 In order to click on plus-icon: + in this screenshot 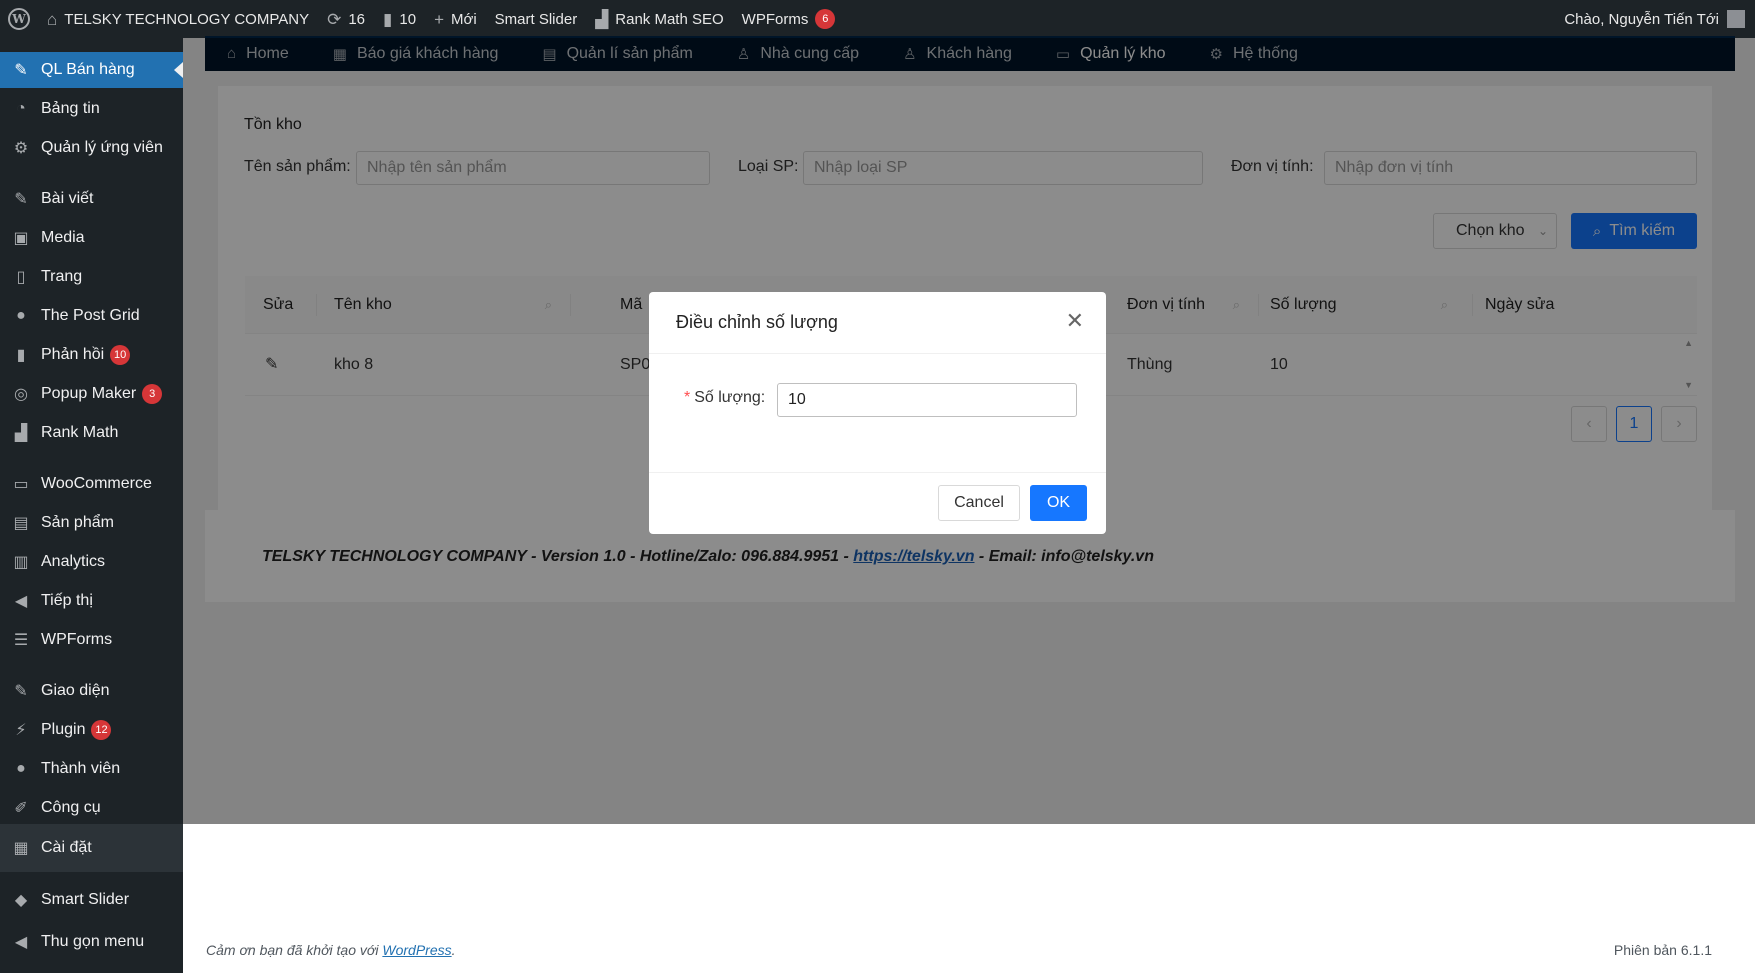, I will do `click(439, 19)`.